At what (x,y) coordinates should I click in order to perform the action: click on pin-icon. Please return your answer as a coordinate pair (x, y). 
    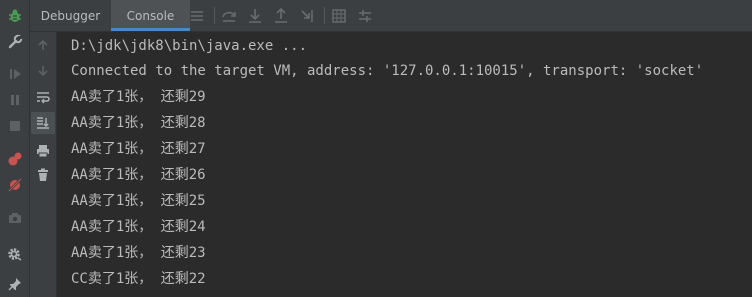
    Looking at the image, I should click on (14, 284).